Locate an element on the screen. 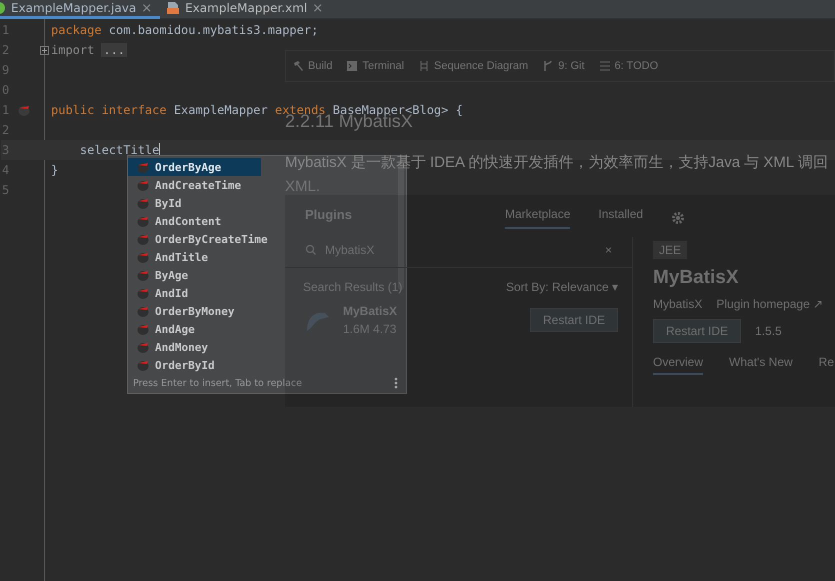 This screenshot has width=835, height=581. completion-item: AndMoney is located at coordinates (171, 347).